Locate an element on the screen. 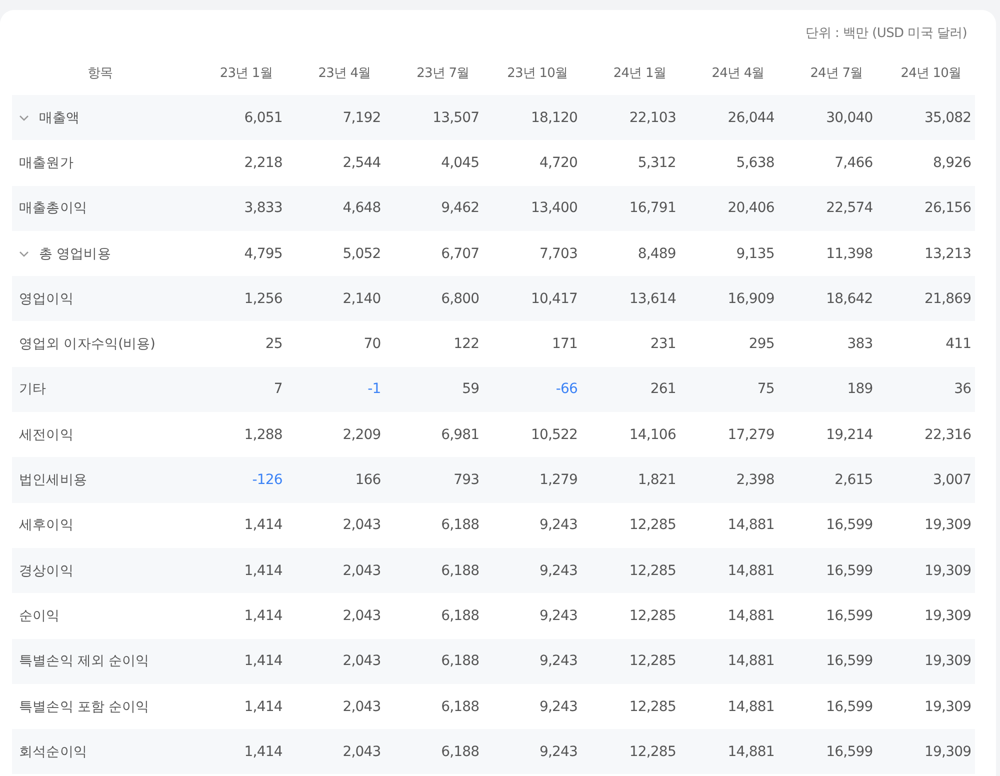 This screenshot has height=776, width=1000. table-cell: 35,082 is located at coordinates (926, 117).